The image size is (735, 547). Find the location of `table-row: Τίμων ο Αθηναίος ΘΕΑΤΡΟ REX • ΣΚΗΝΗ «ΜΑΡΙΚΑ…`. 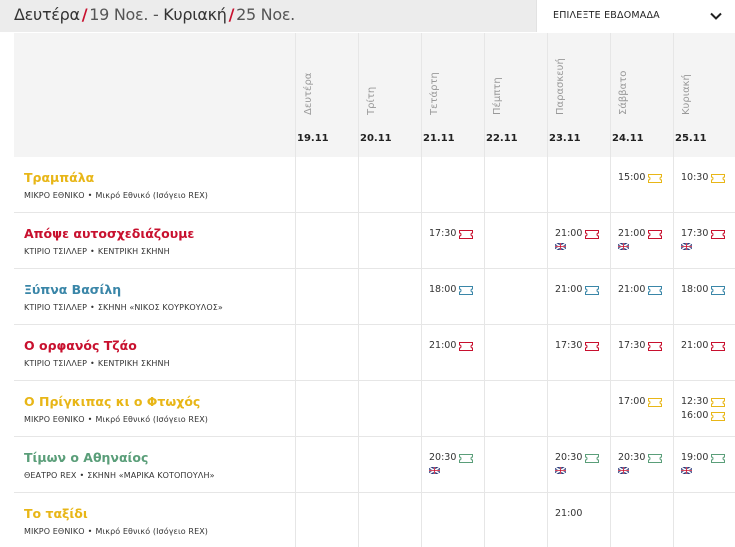

table-row: Τίμων ο Αθηναίος ΘΕΑΤΡΟ REX • ΣΚΗΝΗ «ΜΑΡΙΚΑ… is located at coordinates (374, 465).